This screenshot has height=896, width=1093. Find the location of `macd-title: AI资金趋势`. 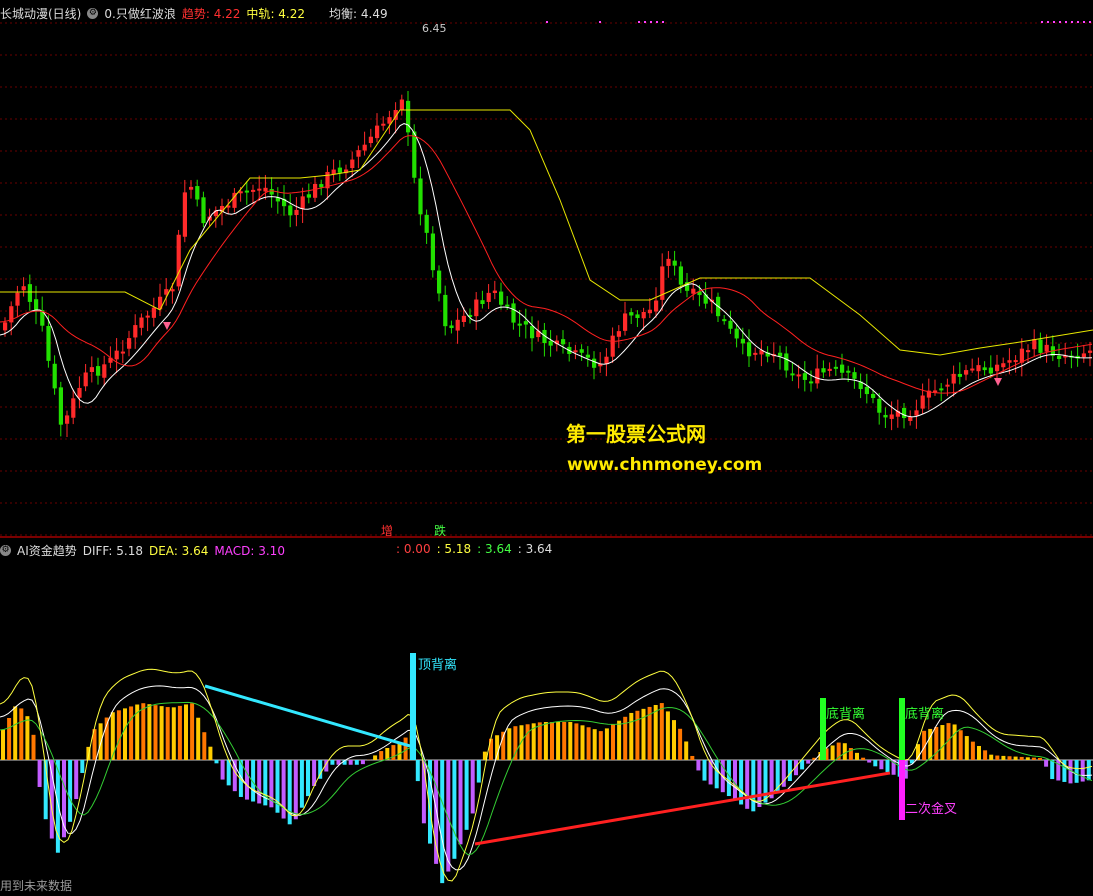

macd-title: AI资金趋势 is located at coordinates (47, 550).